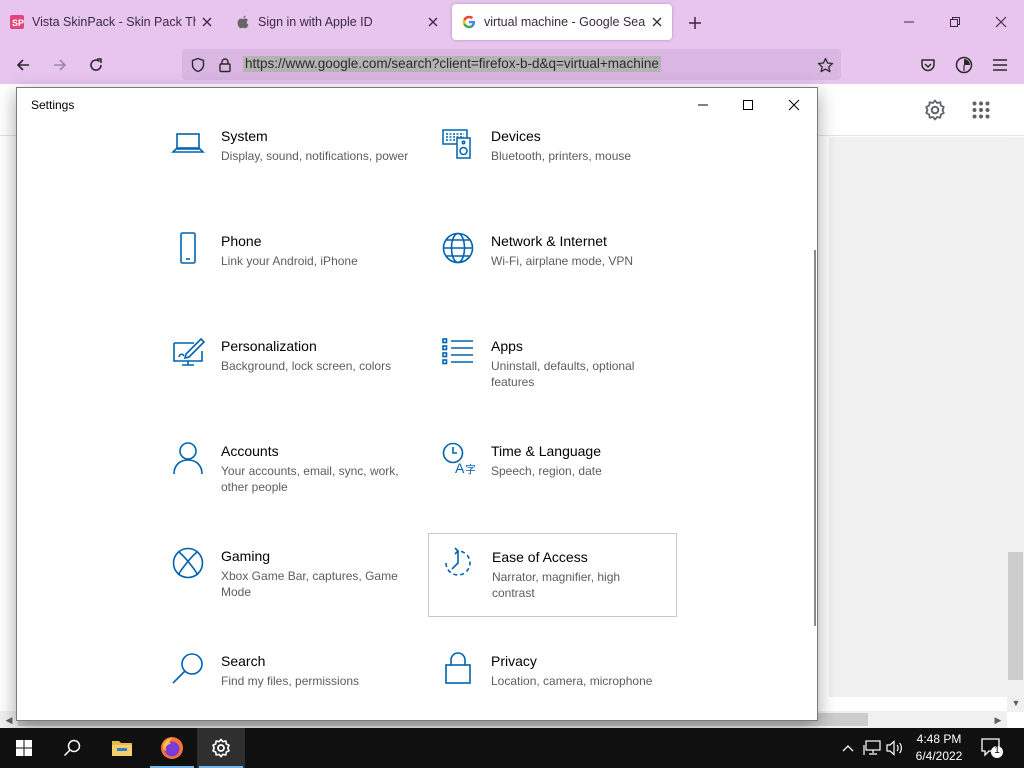  I want to click on tile-name: Accounts, so click(250, 451).